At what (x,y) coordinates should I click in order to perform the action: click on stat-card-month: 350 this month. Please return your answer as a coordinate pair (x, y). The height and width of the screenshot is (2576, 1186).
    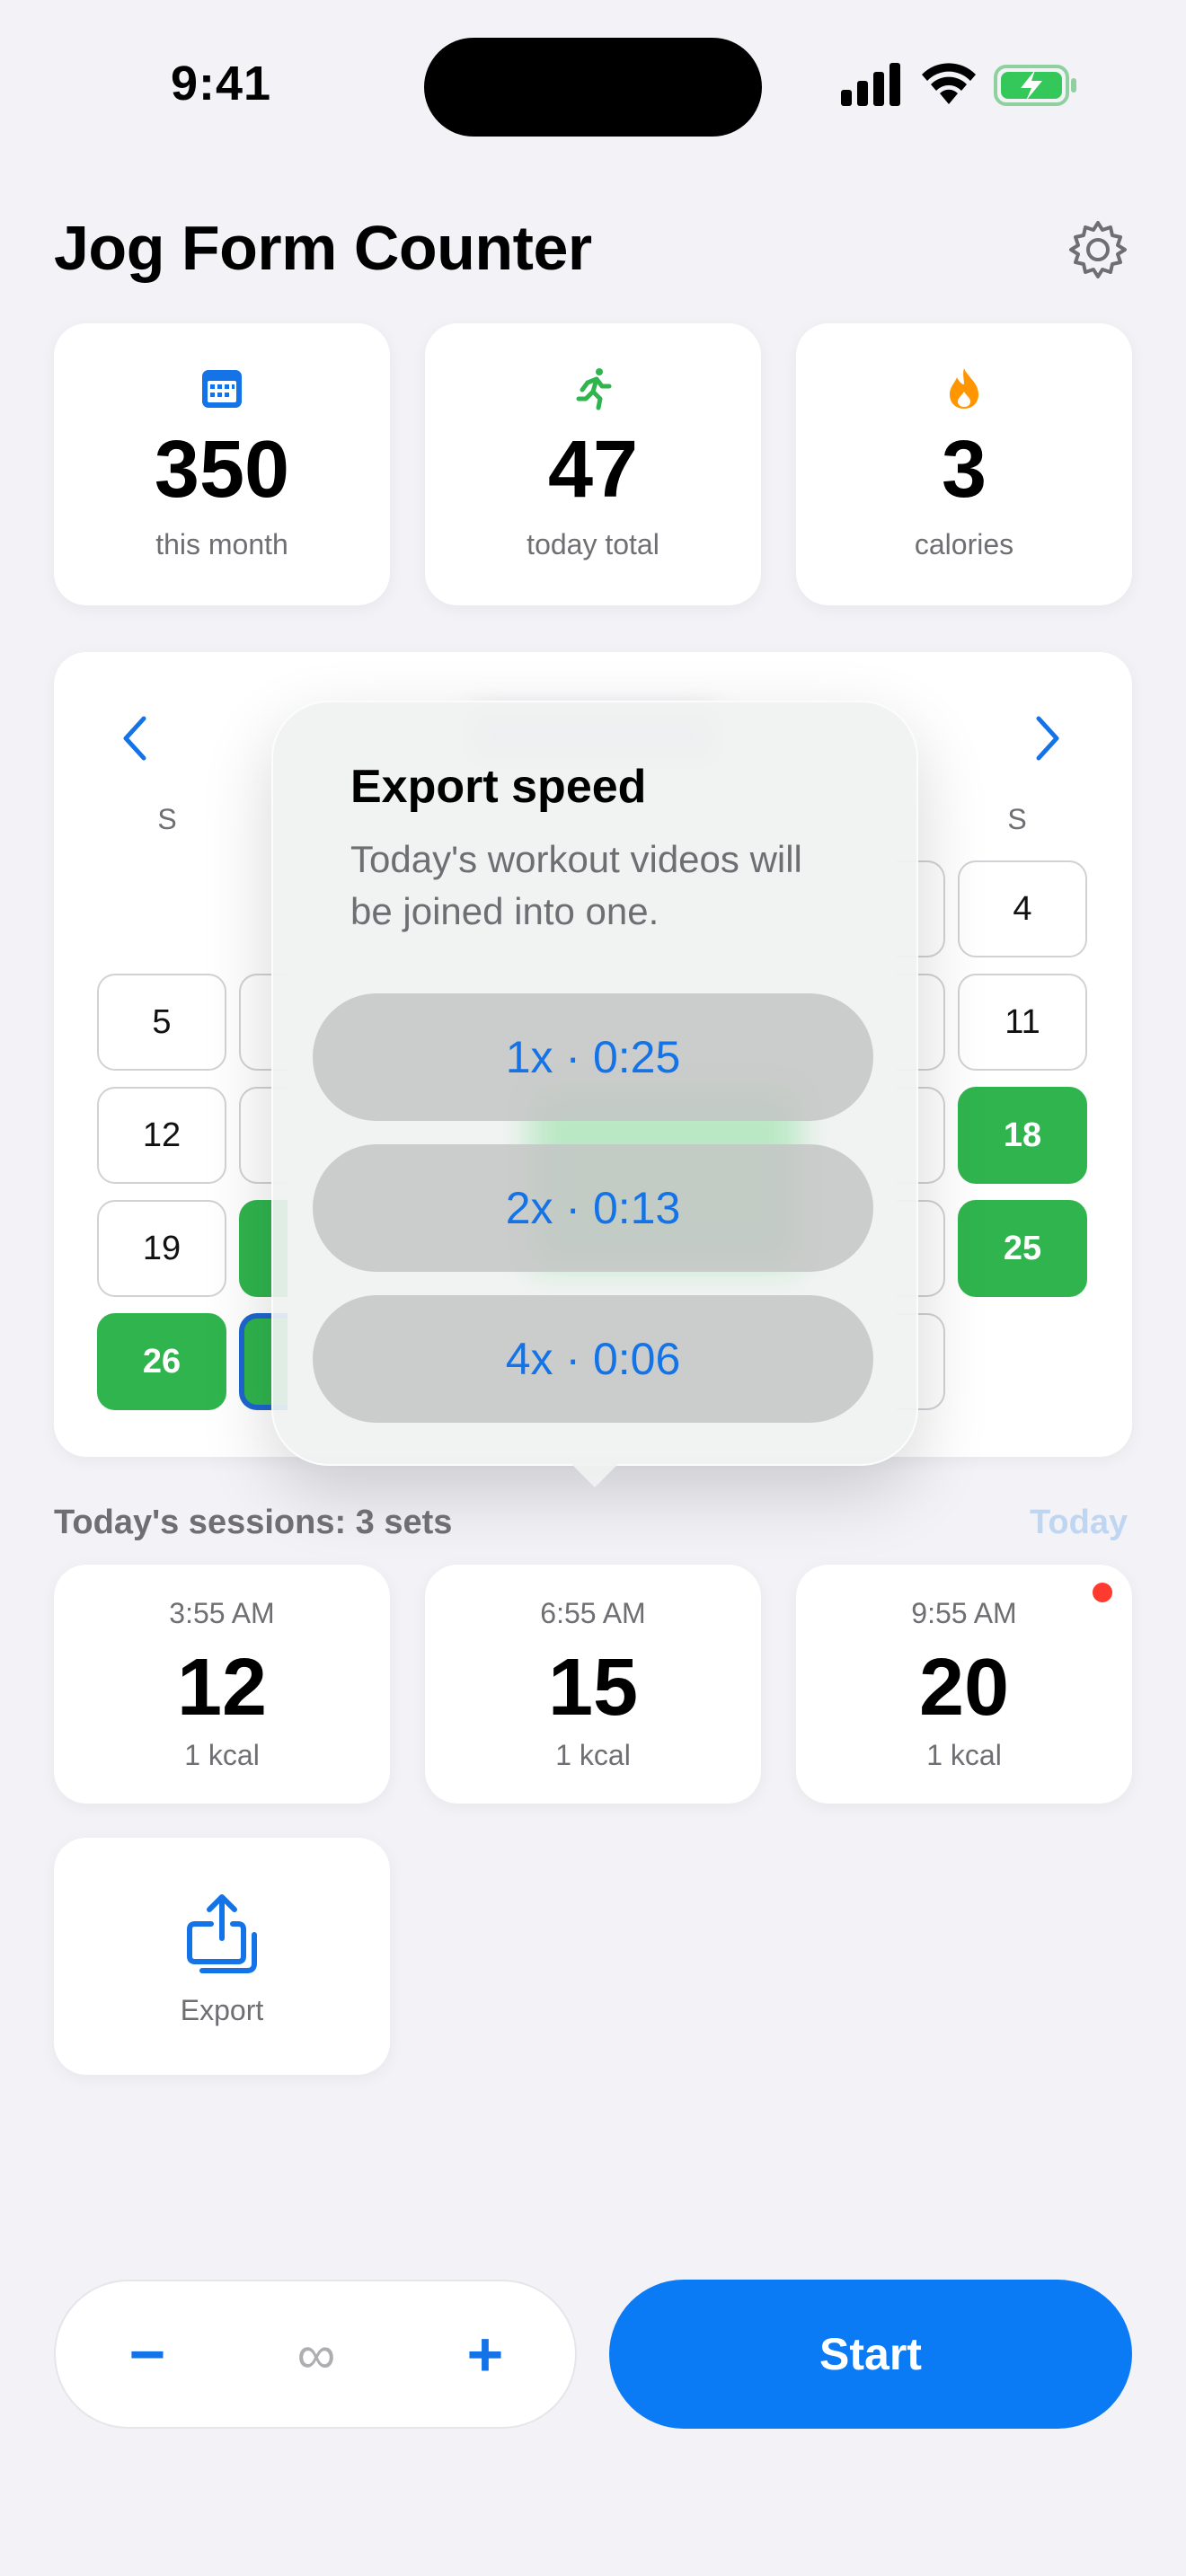
    Looking at the image, I should click on (222, 464).